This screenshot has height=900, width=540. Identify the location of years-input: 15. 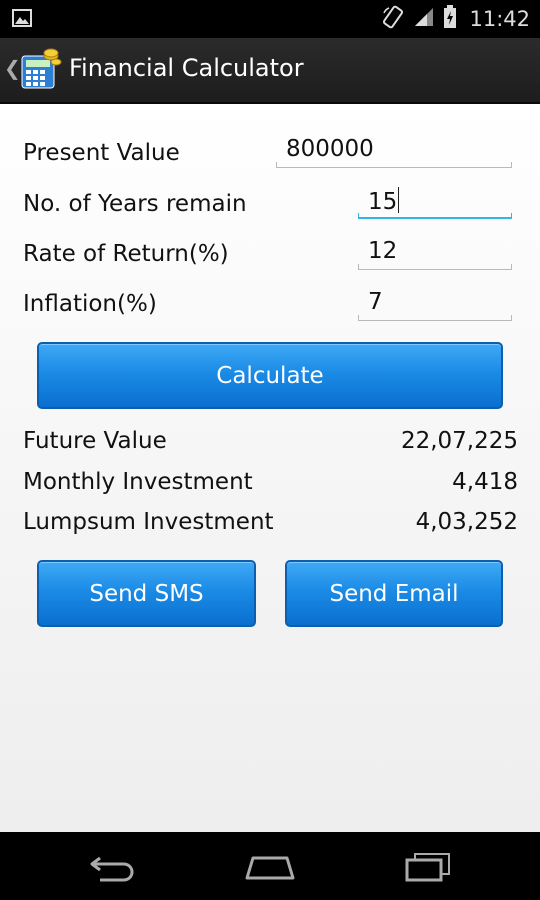
(435, 203).